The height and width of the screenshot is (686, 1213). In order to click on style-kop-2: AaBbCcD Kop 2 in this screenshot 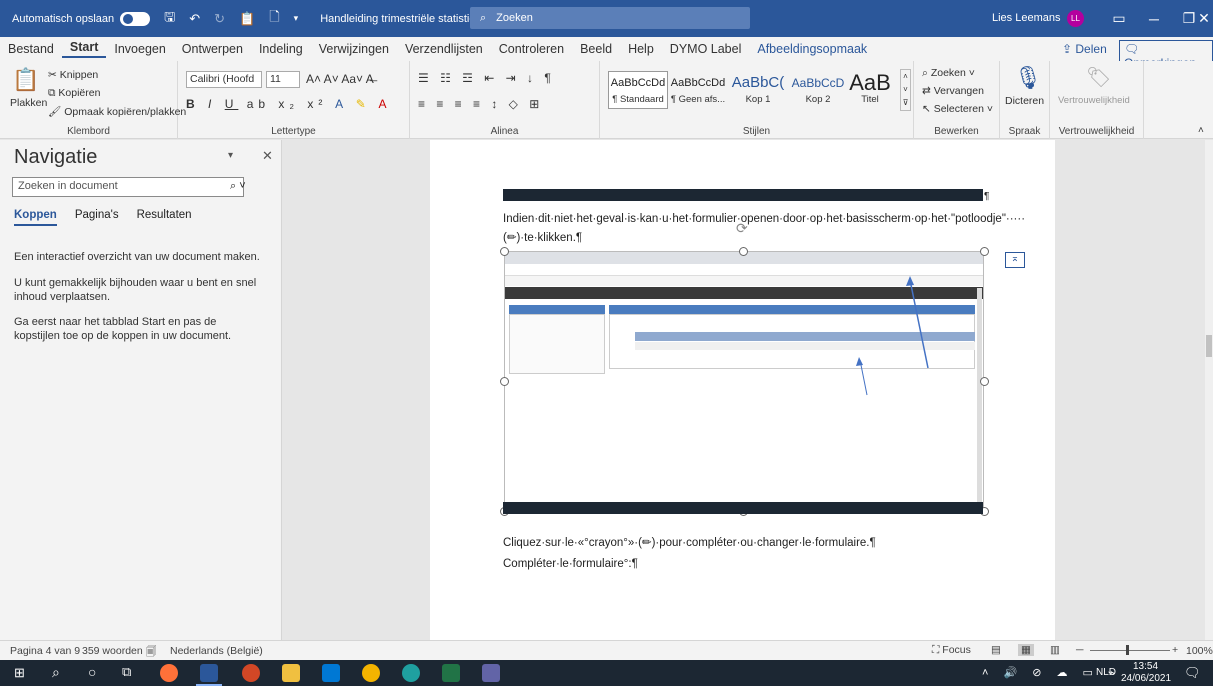, I will do `click(818, 90)`.